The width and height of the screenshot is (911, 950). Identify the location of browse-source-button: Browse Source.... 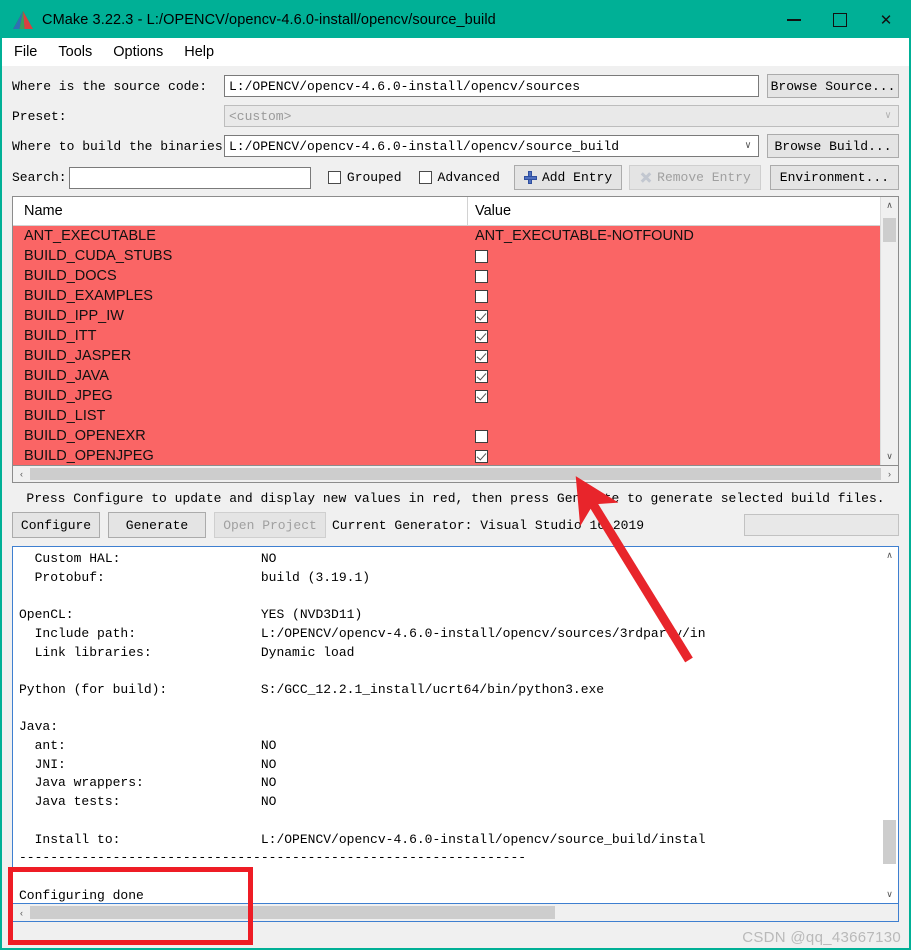
(833, 86).